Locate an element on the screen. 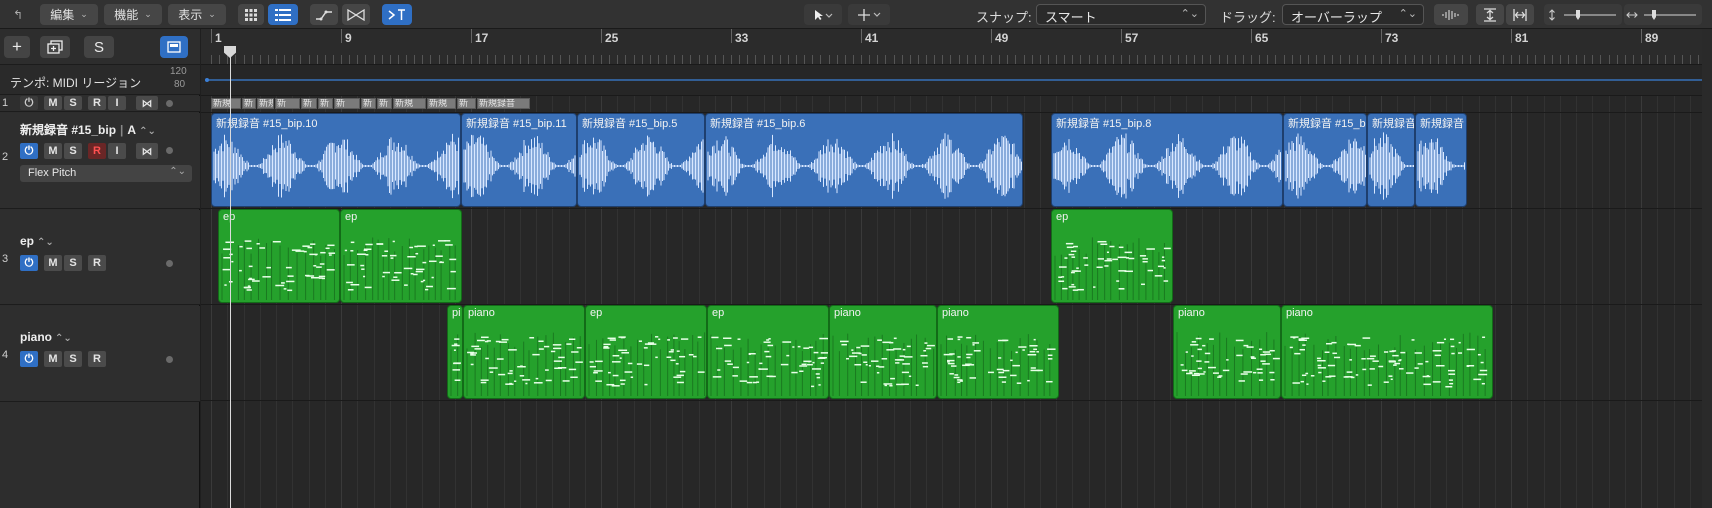 The height and width of the screenshot is (508, 1712). track-header-1: 1 ⏻ M S R I ⋈ is located at coordinates (100, 104).